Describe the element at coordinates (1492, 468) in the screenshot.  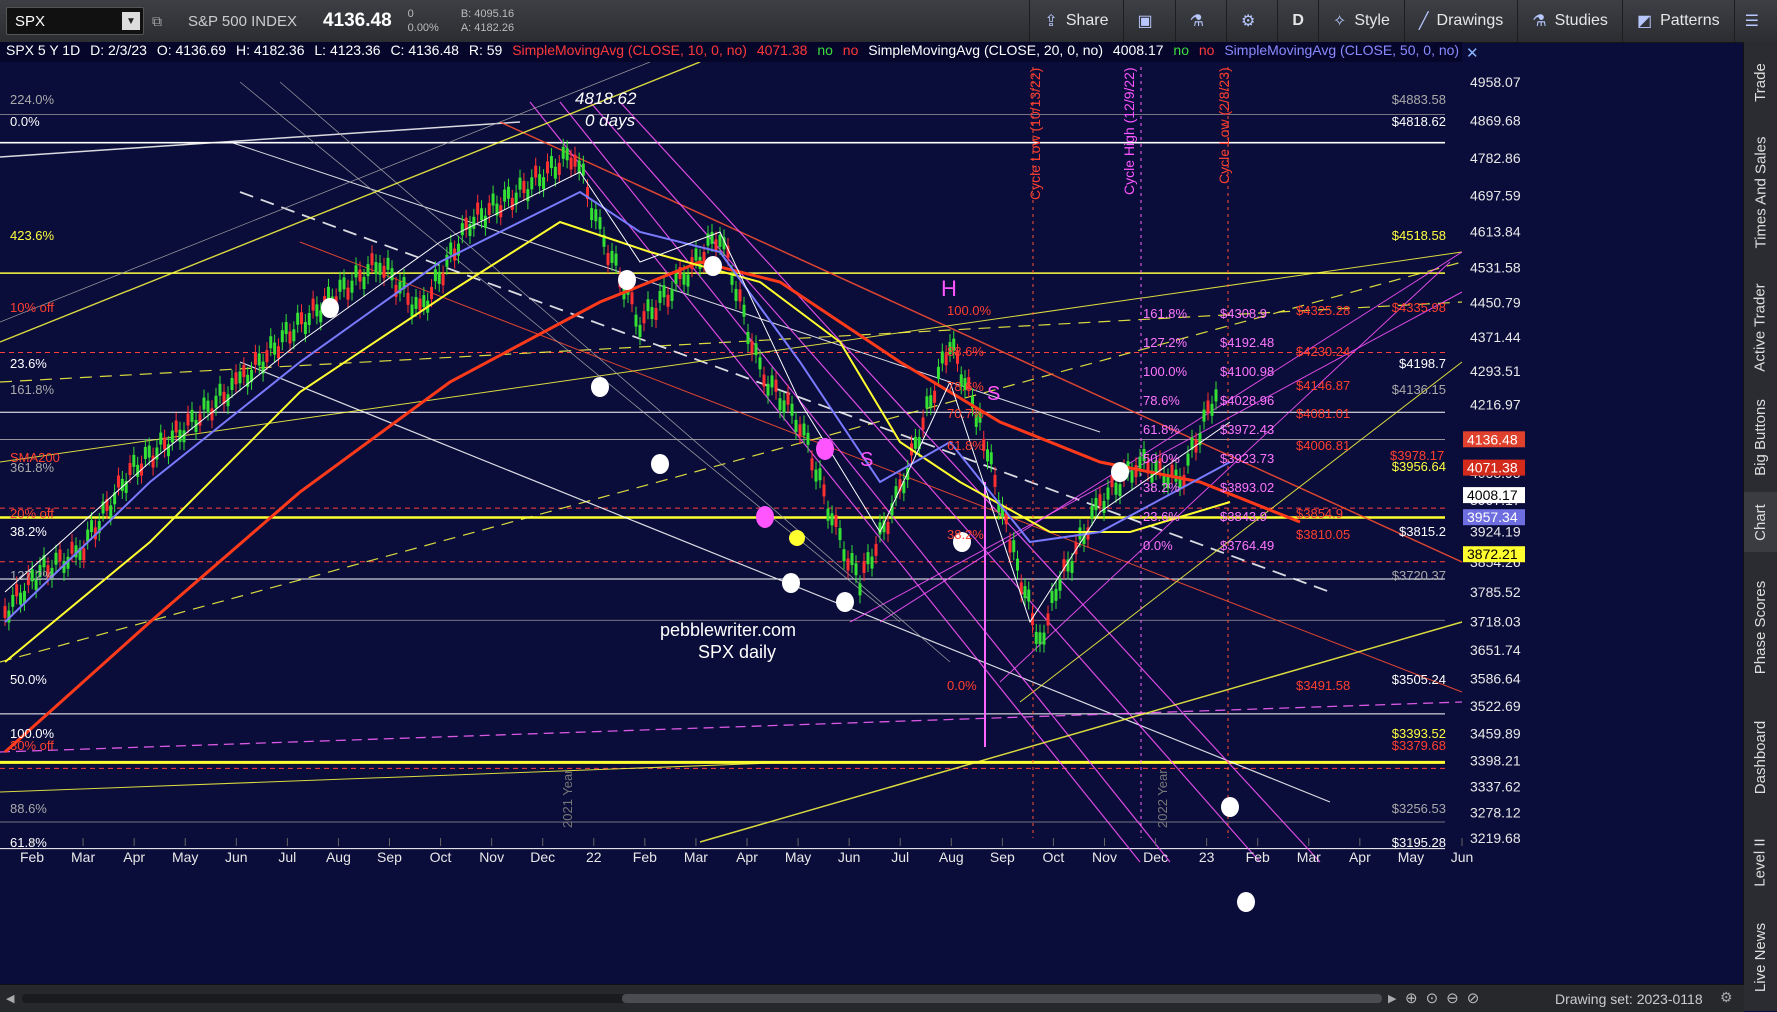
I see `price-tag-label: 4071.38` at that location.